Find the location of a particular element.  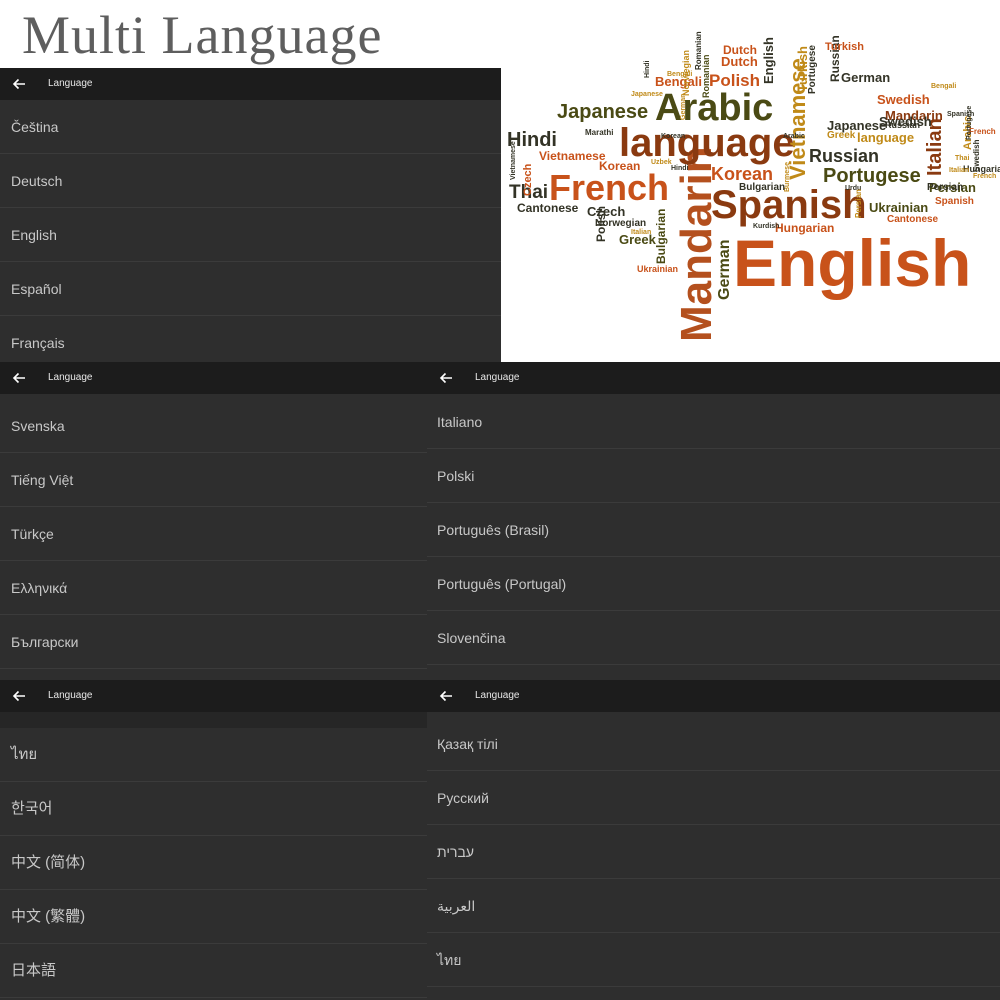

language-item: 中文 (简体) is located at coordinates (213, 863).